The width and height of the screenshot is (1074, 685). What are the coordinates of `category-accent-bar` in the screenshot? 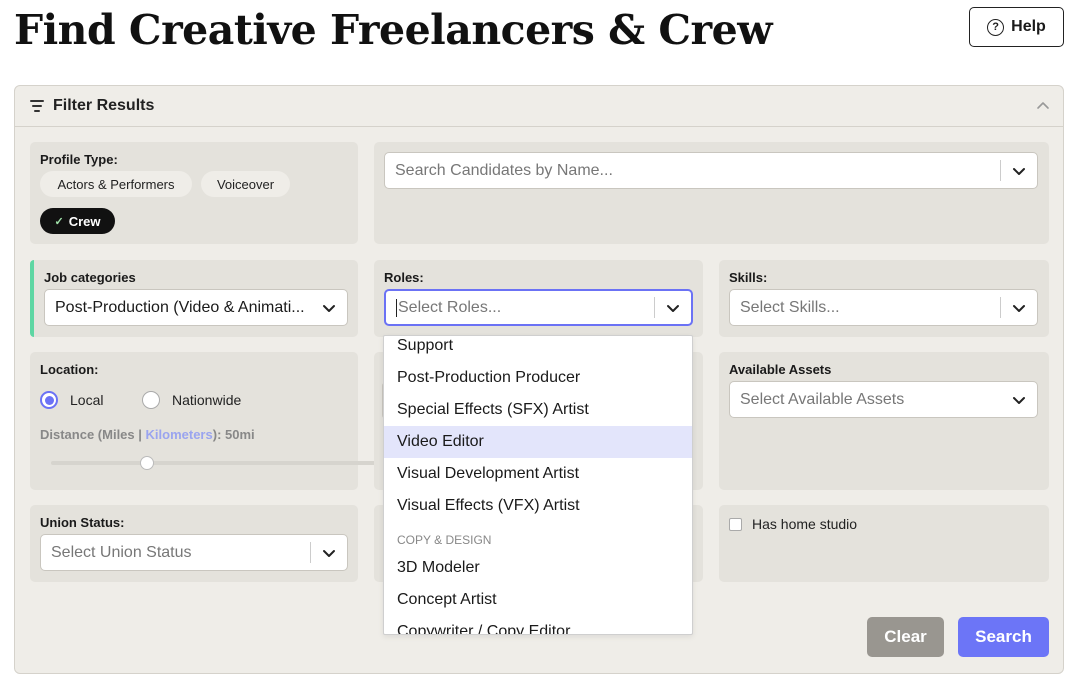 It's located at (32, 298).